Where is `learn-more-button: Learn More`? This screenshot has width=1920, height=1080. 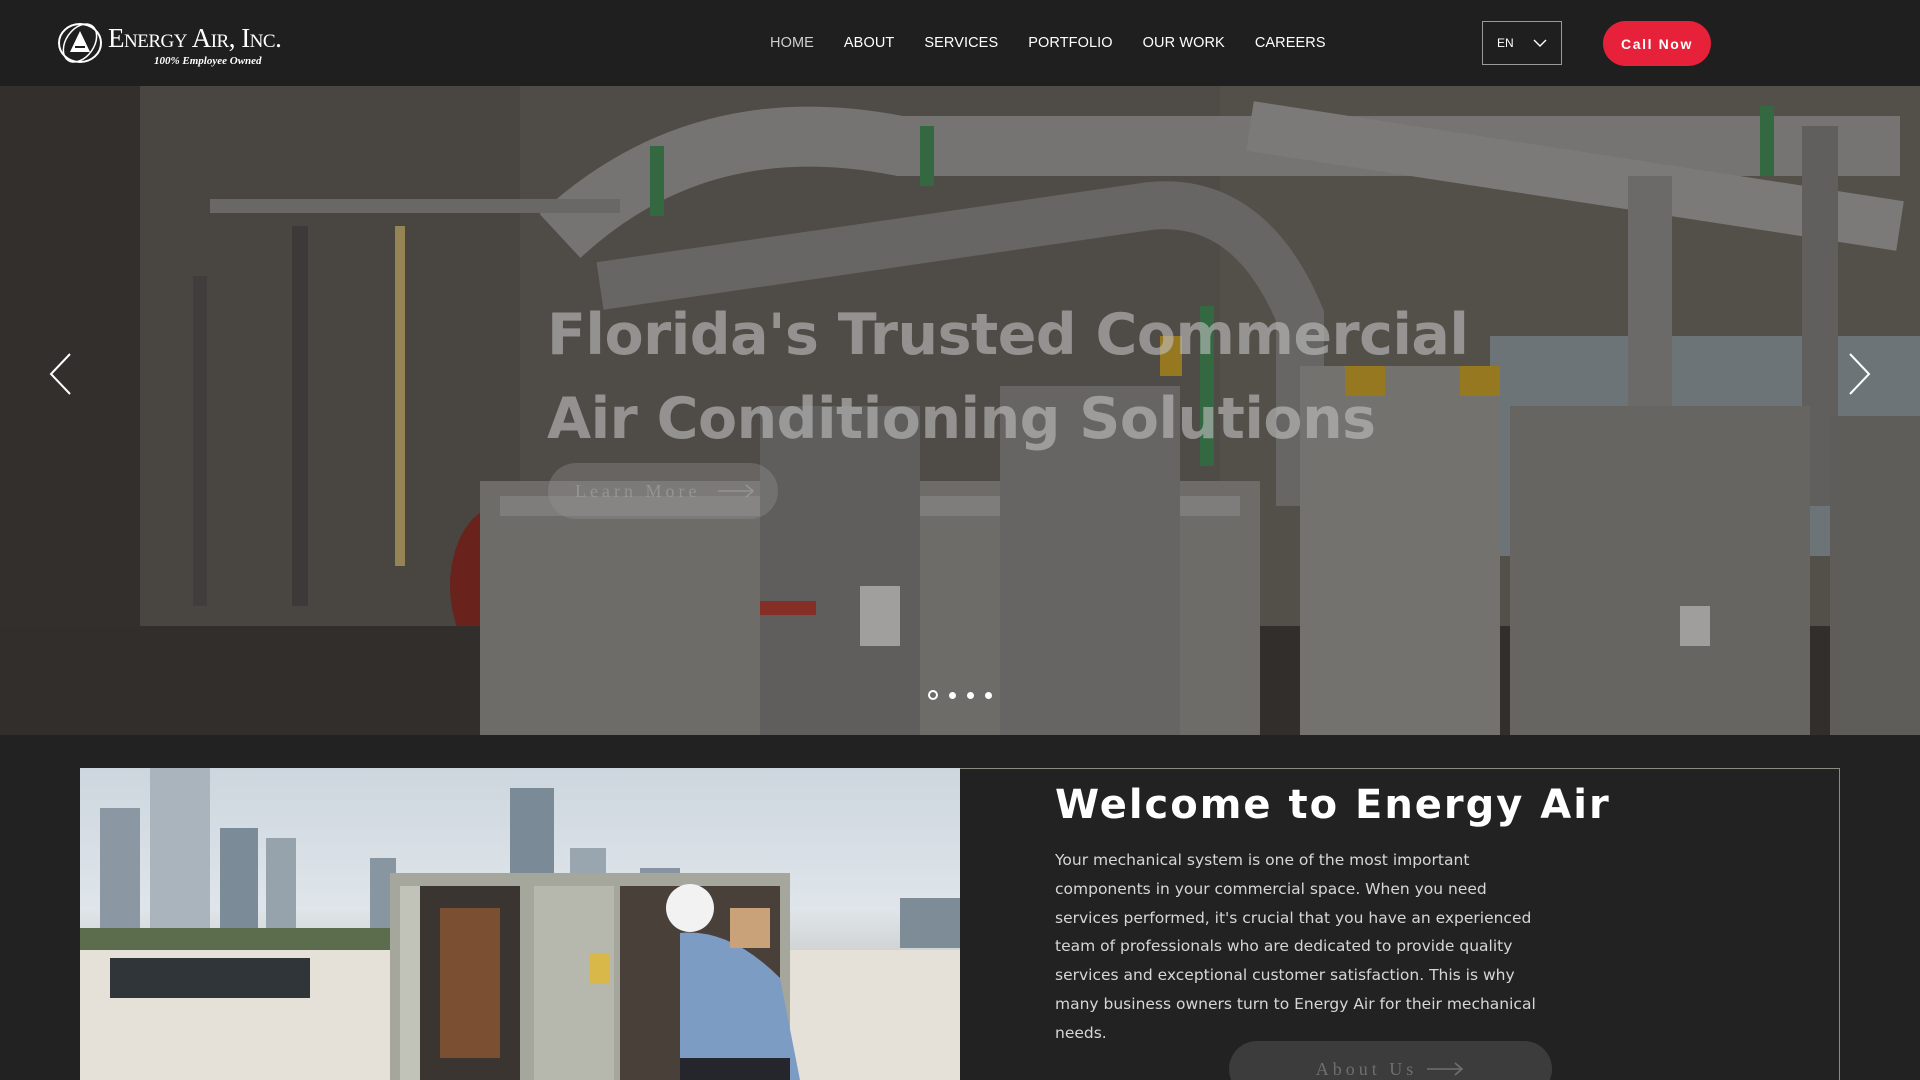 learn-more-button: Learn More is located at coordinates (663, 491).